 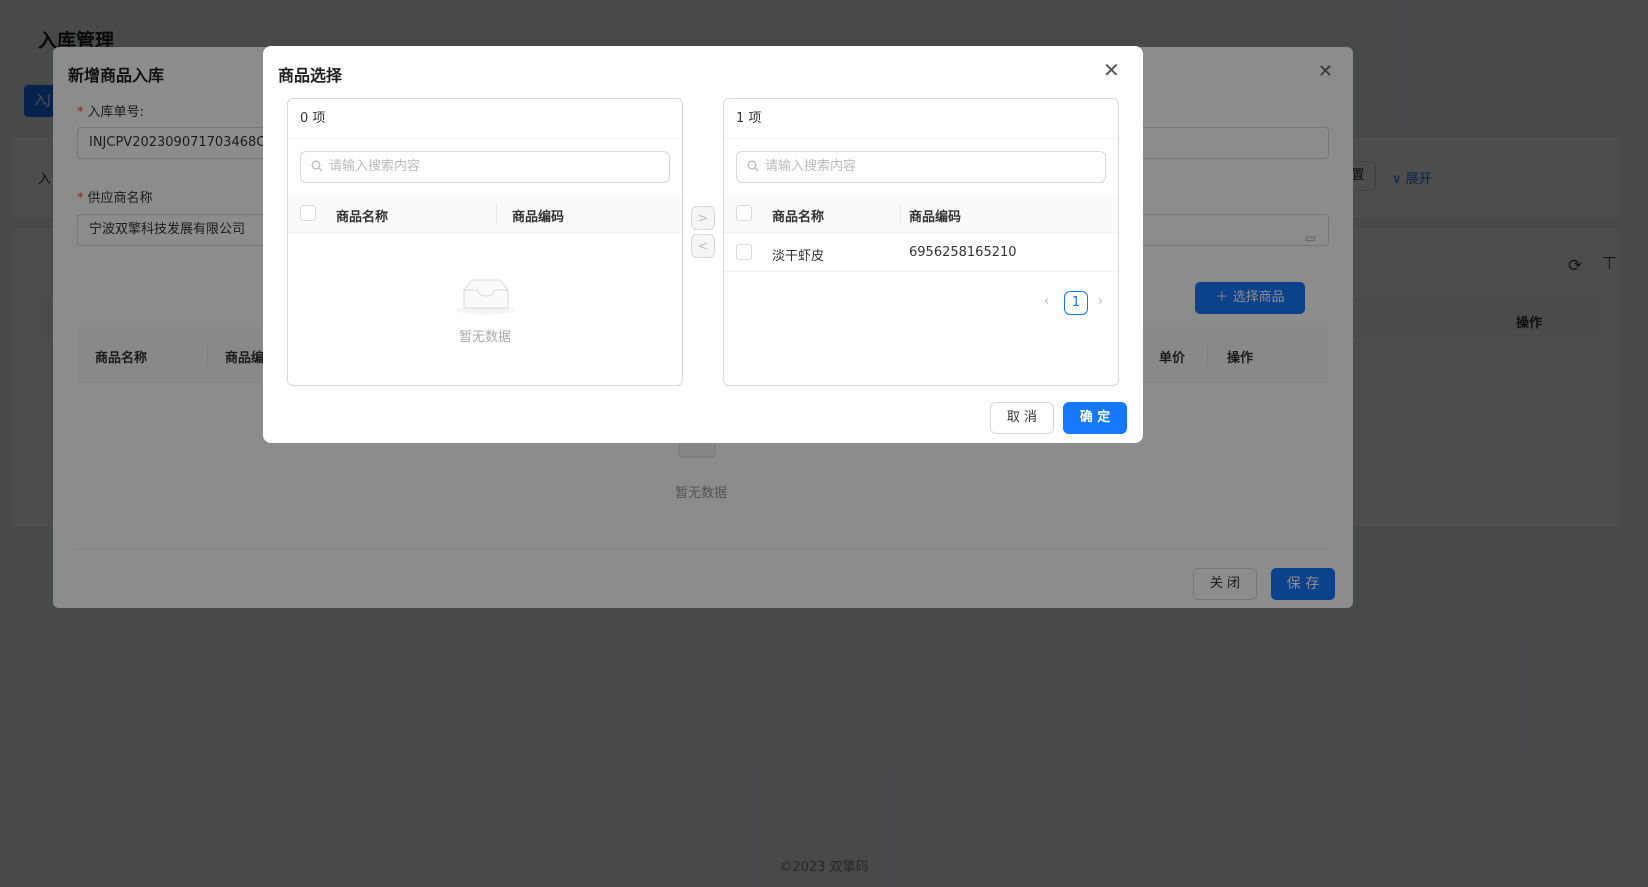 I want to click on row-checkbox, so click(x=744, y=252).